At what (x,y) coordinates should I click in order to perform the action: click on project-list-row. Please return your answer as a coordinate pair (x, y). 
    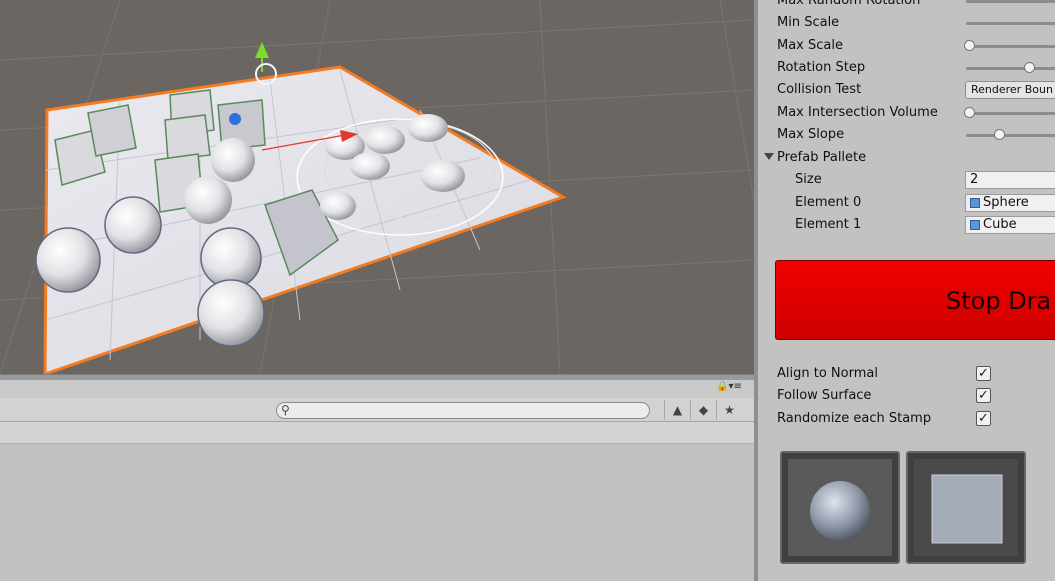
    Looking at the image, I should click on (377, 433).